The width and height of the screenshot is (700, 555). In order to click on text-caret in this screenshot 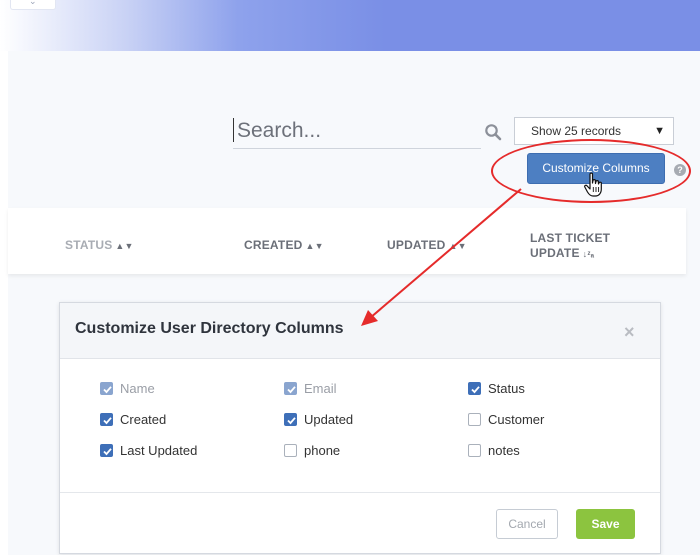, I will do `click(233, 130)`.